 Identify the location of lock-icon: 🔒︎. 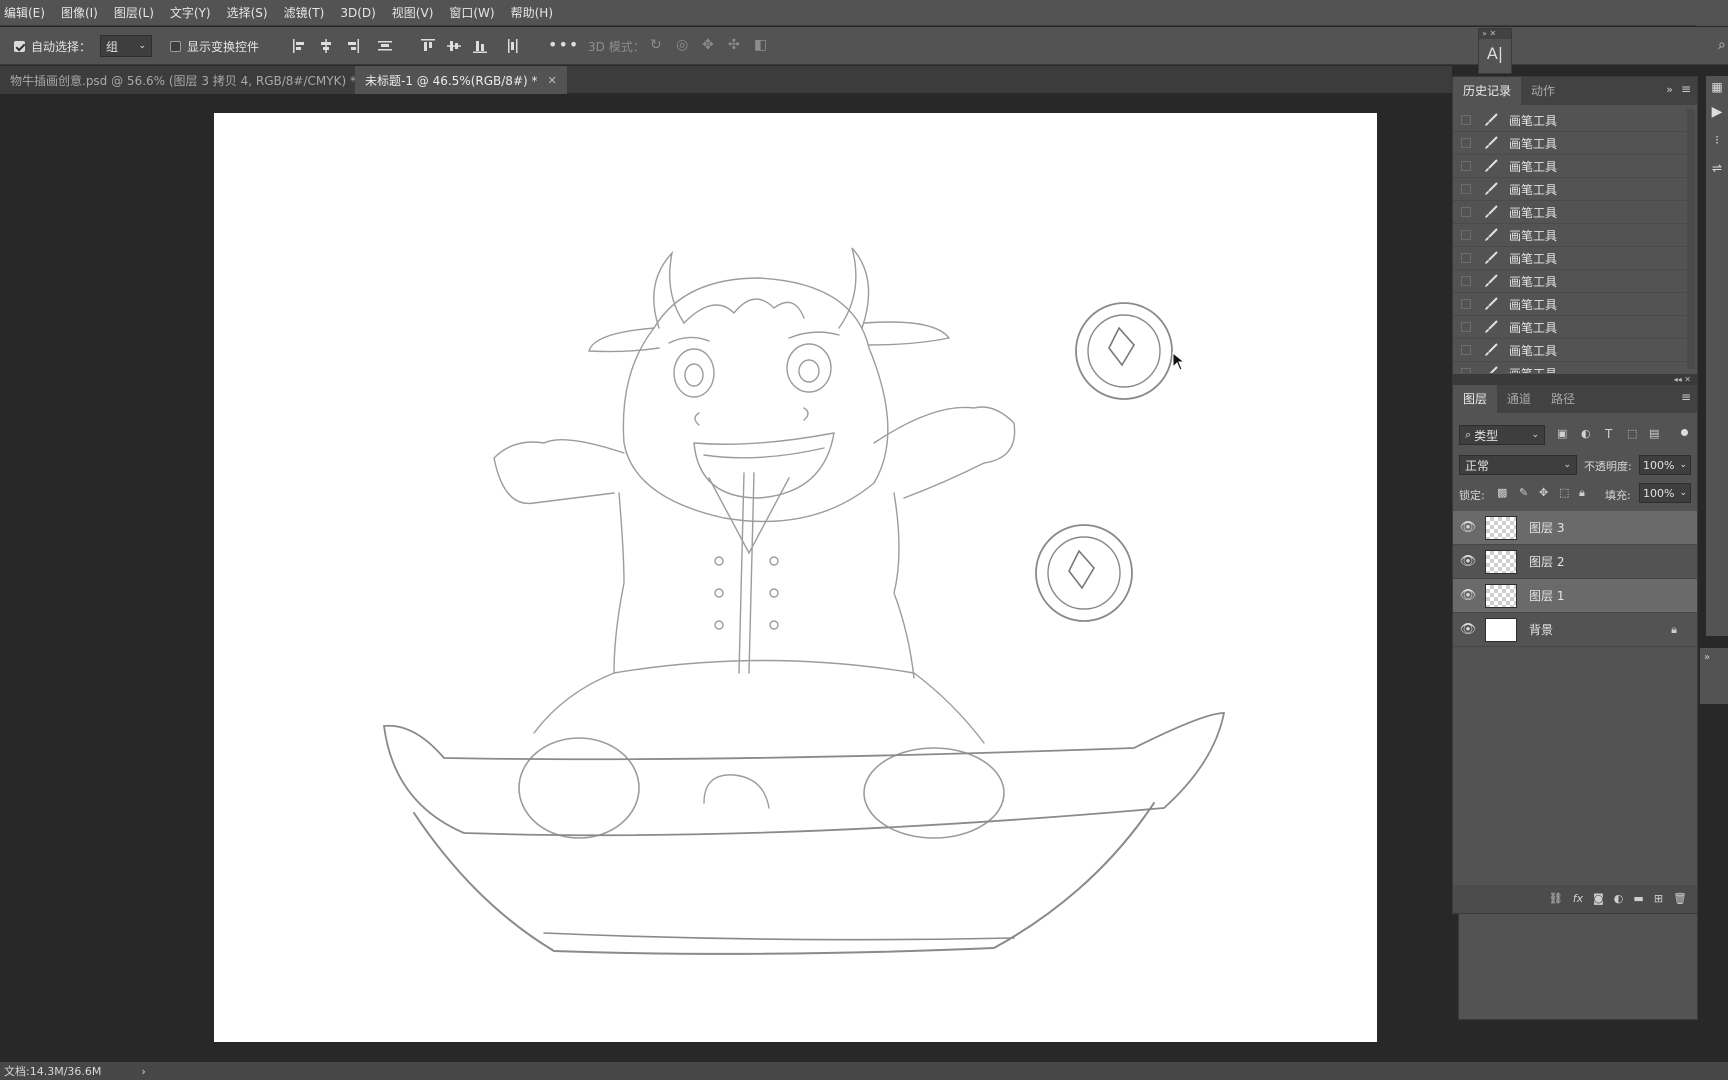
(1674, 630).